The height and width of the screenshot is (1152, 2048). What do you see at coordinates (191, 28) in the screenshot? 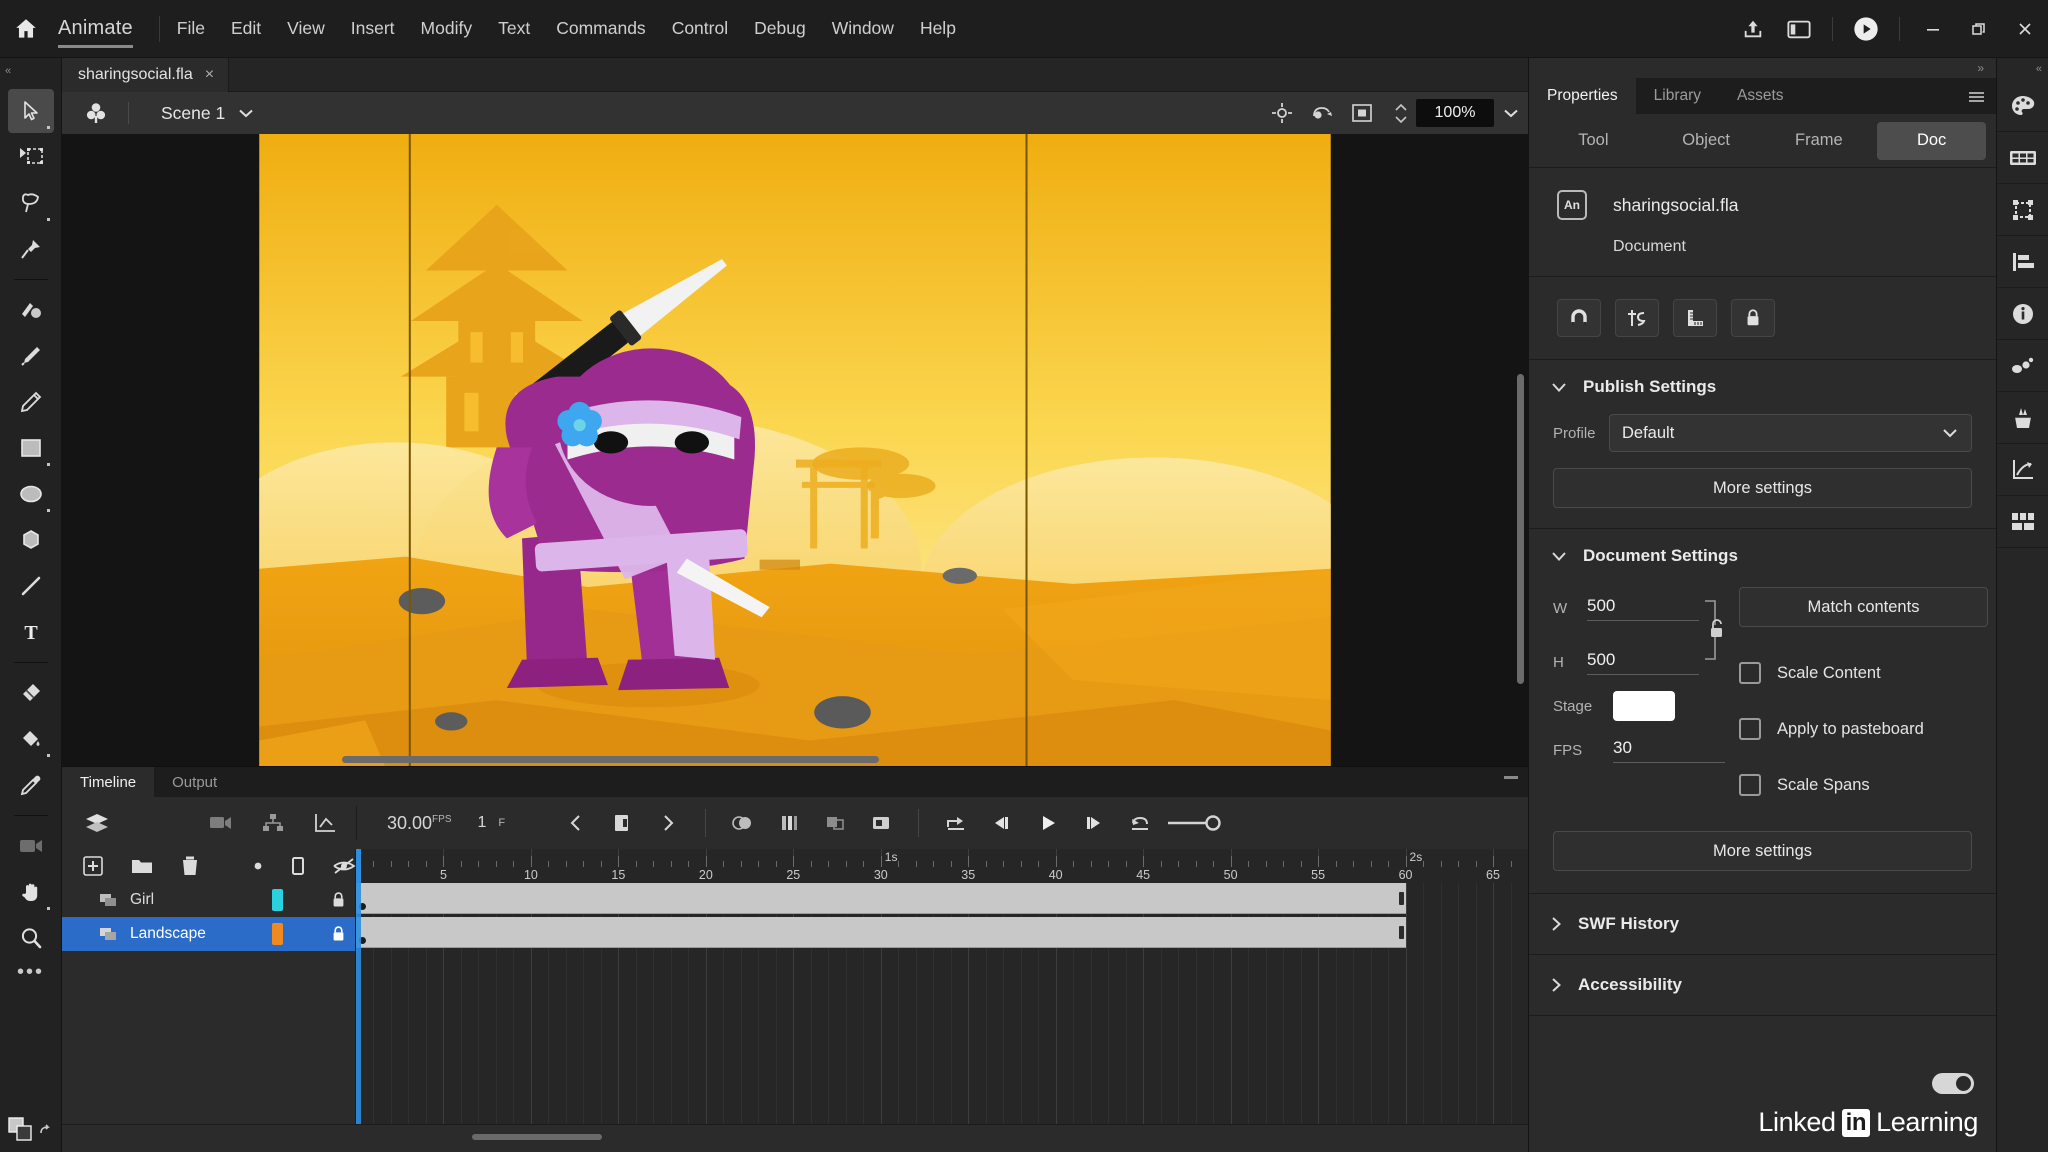
I see `menu-file: File` at bounding box center [191, 28].